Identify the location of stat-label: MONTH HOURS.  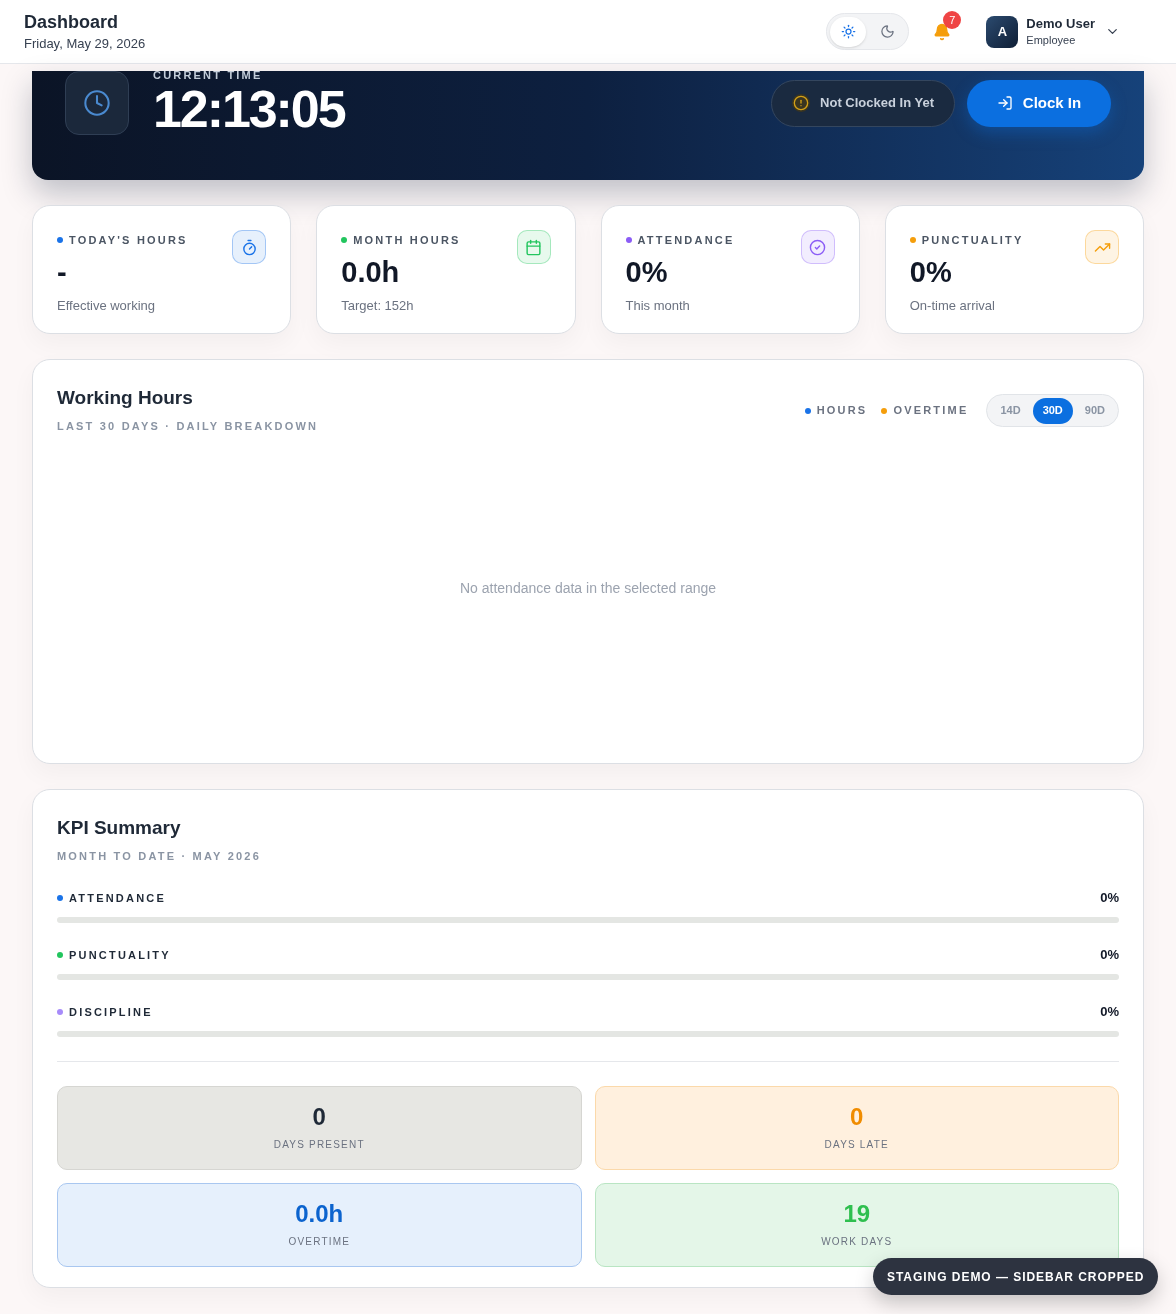
(407, 240).